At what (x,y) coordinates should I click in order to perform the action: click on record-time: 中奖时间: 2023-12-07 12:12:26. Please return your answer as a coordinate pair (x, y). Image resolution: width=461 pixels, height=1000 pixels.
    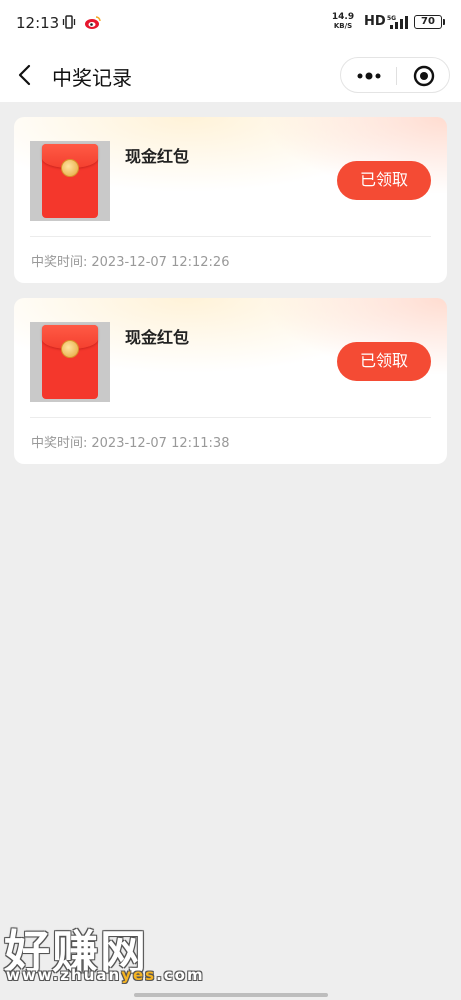
    Looking at the image, I should click on (130, 260).